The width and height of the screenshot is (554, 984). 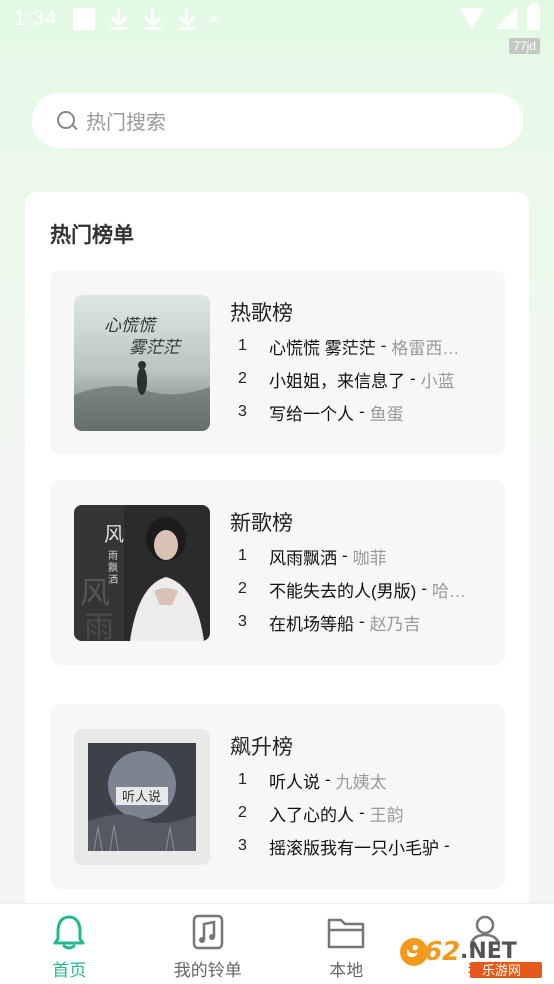 I want to click on search-placeholder: 热门搜索, so click(x=126, y=123).